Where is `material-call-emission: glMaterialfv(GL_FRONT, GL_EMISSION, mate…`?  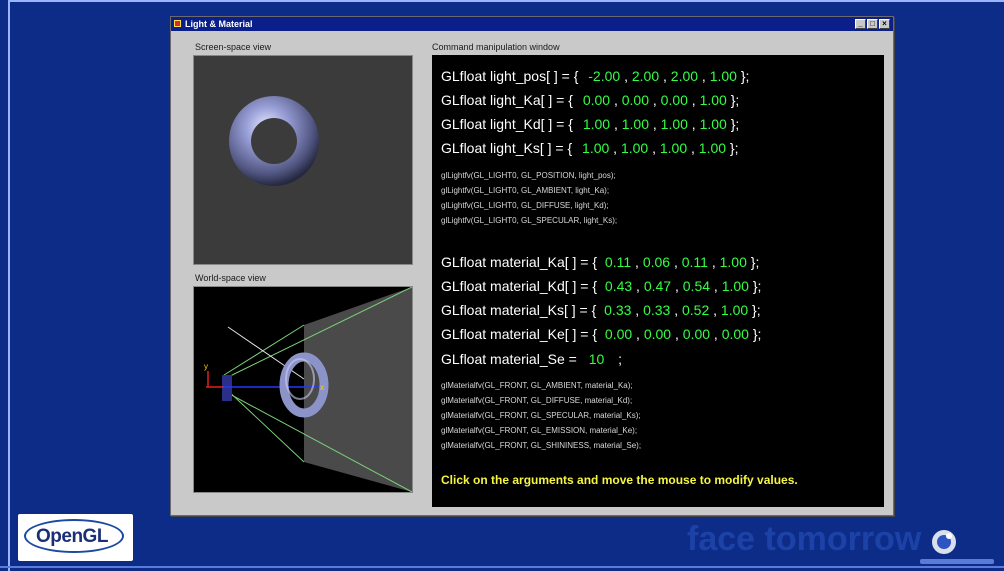
material-call-emission: glMaterialfv(GL_FRONT, GL_EMISSION, mate… is located at coordinates (539, 430).